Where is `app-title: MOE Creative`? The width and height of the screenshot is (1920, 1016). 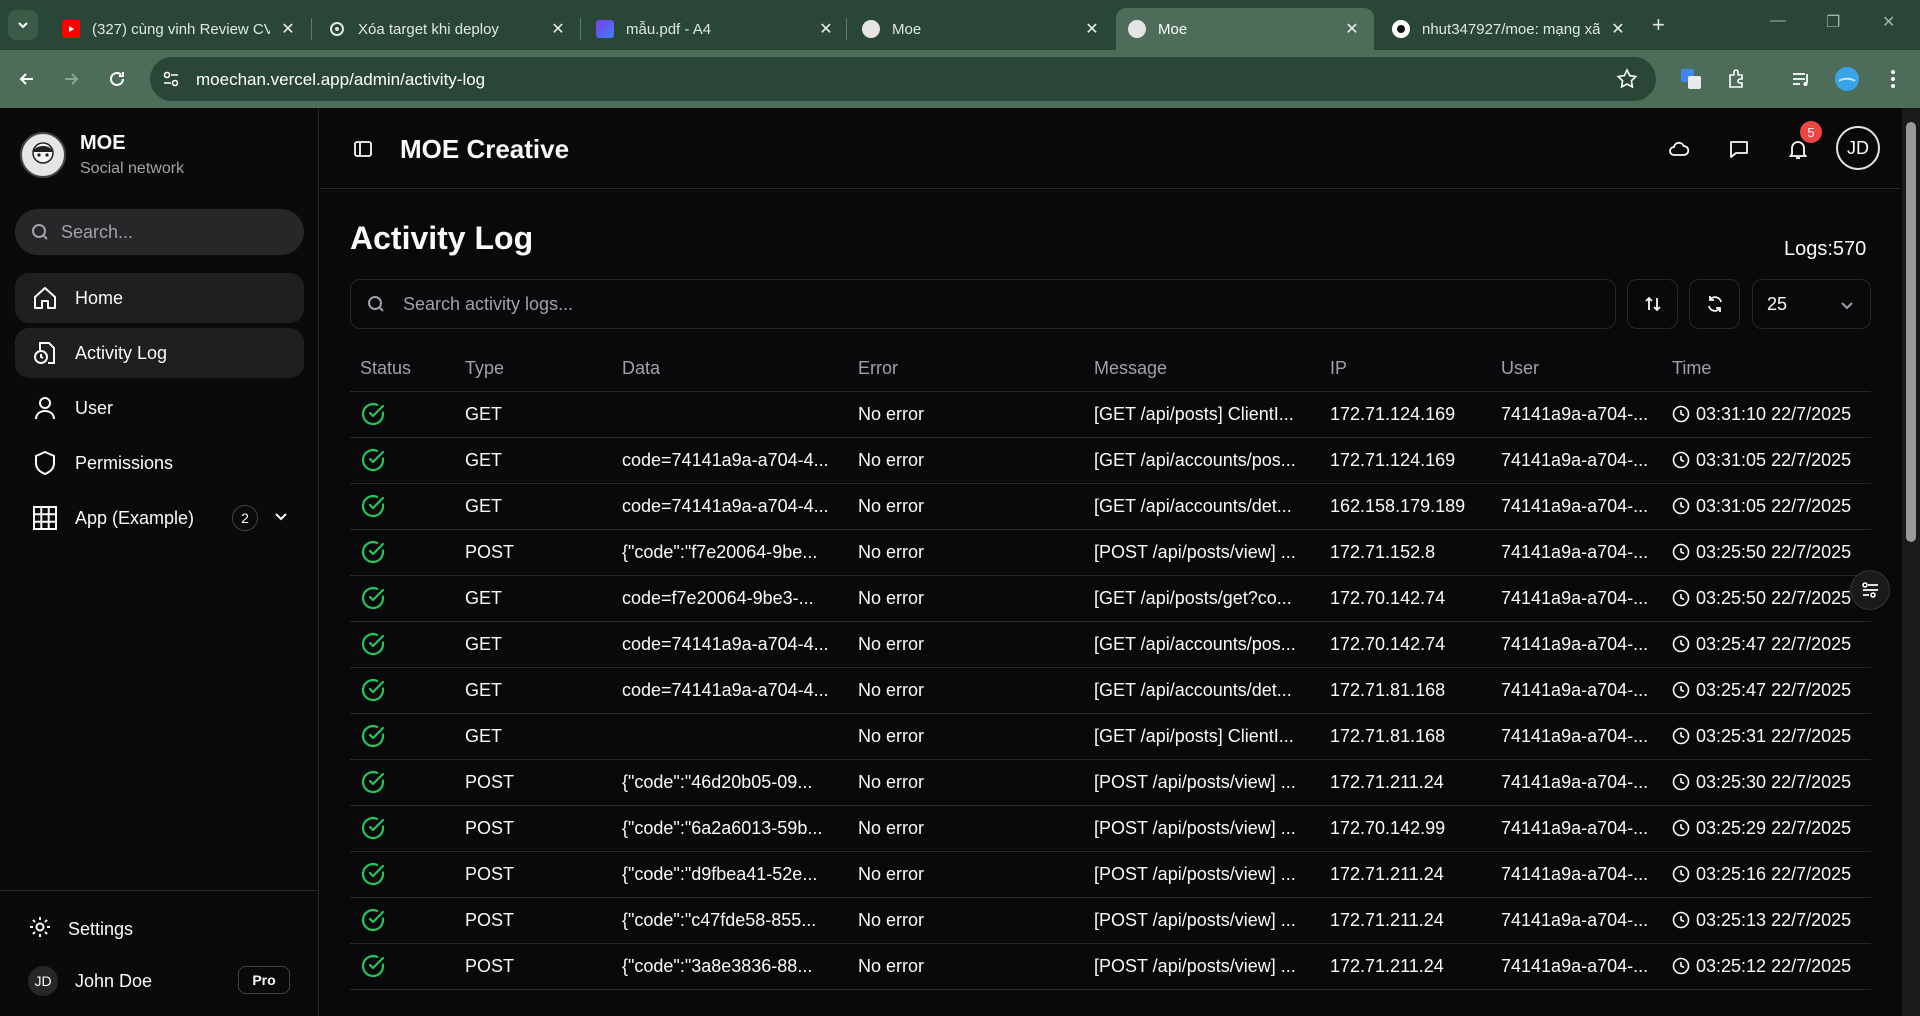
app-title: MOE Creative is located at coordinates (485, 149).